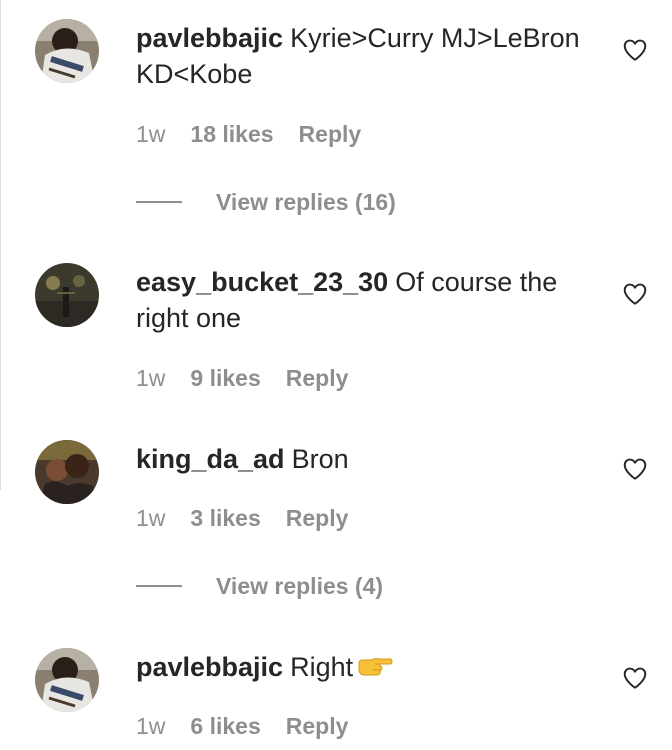  I want to click on view-replies-button: View replies (4), so click(259, 586).